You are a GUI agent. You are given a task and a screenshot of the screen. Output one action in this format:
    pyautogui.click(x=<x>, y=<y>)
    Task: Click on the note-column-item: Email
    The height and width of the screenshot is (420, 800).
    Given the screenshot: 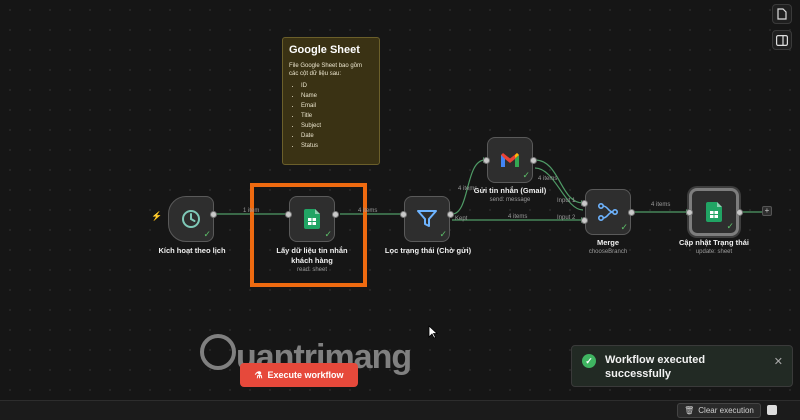 What is the action you would take?
    pyautogui.click(x=337, y=106)
    